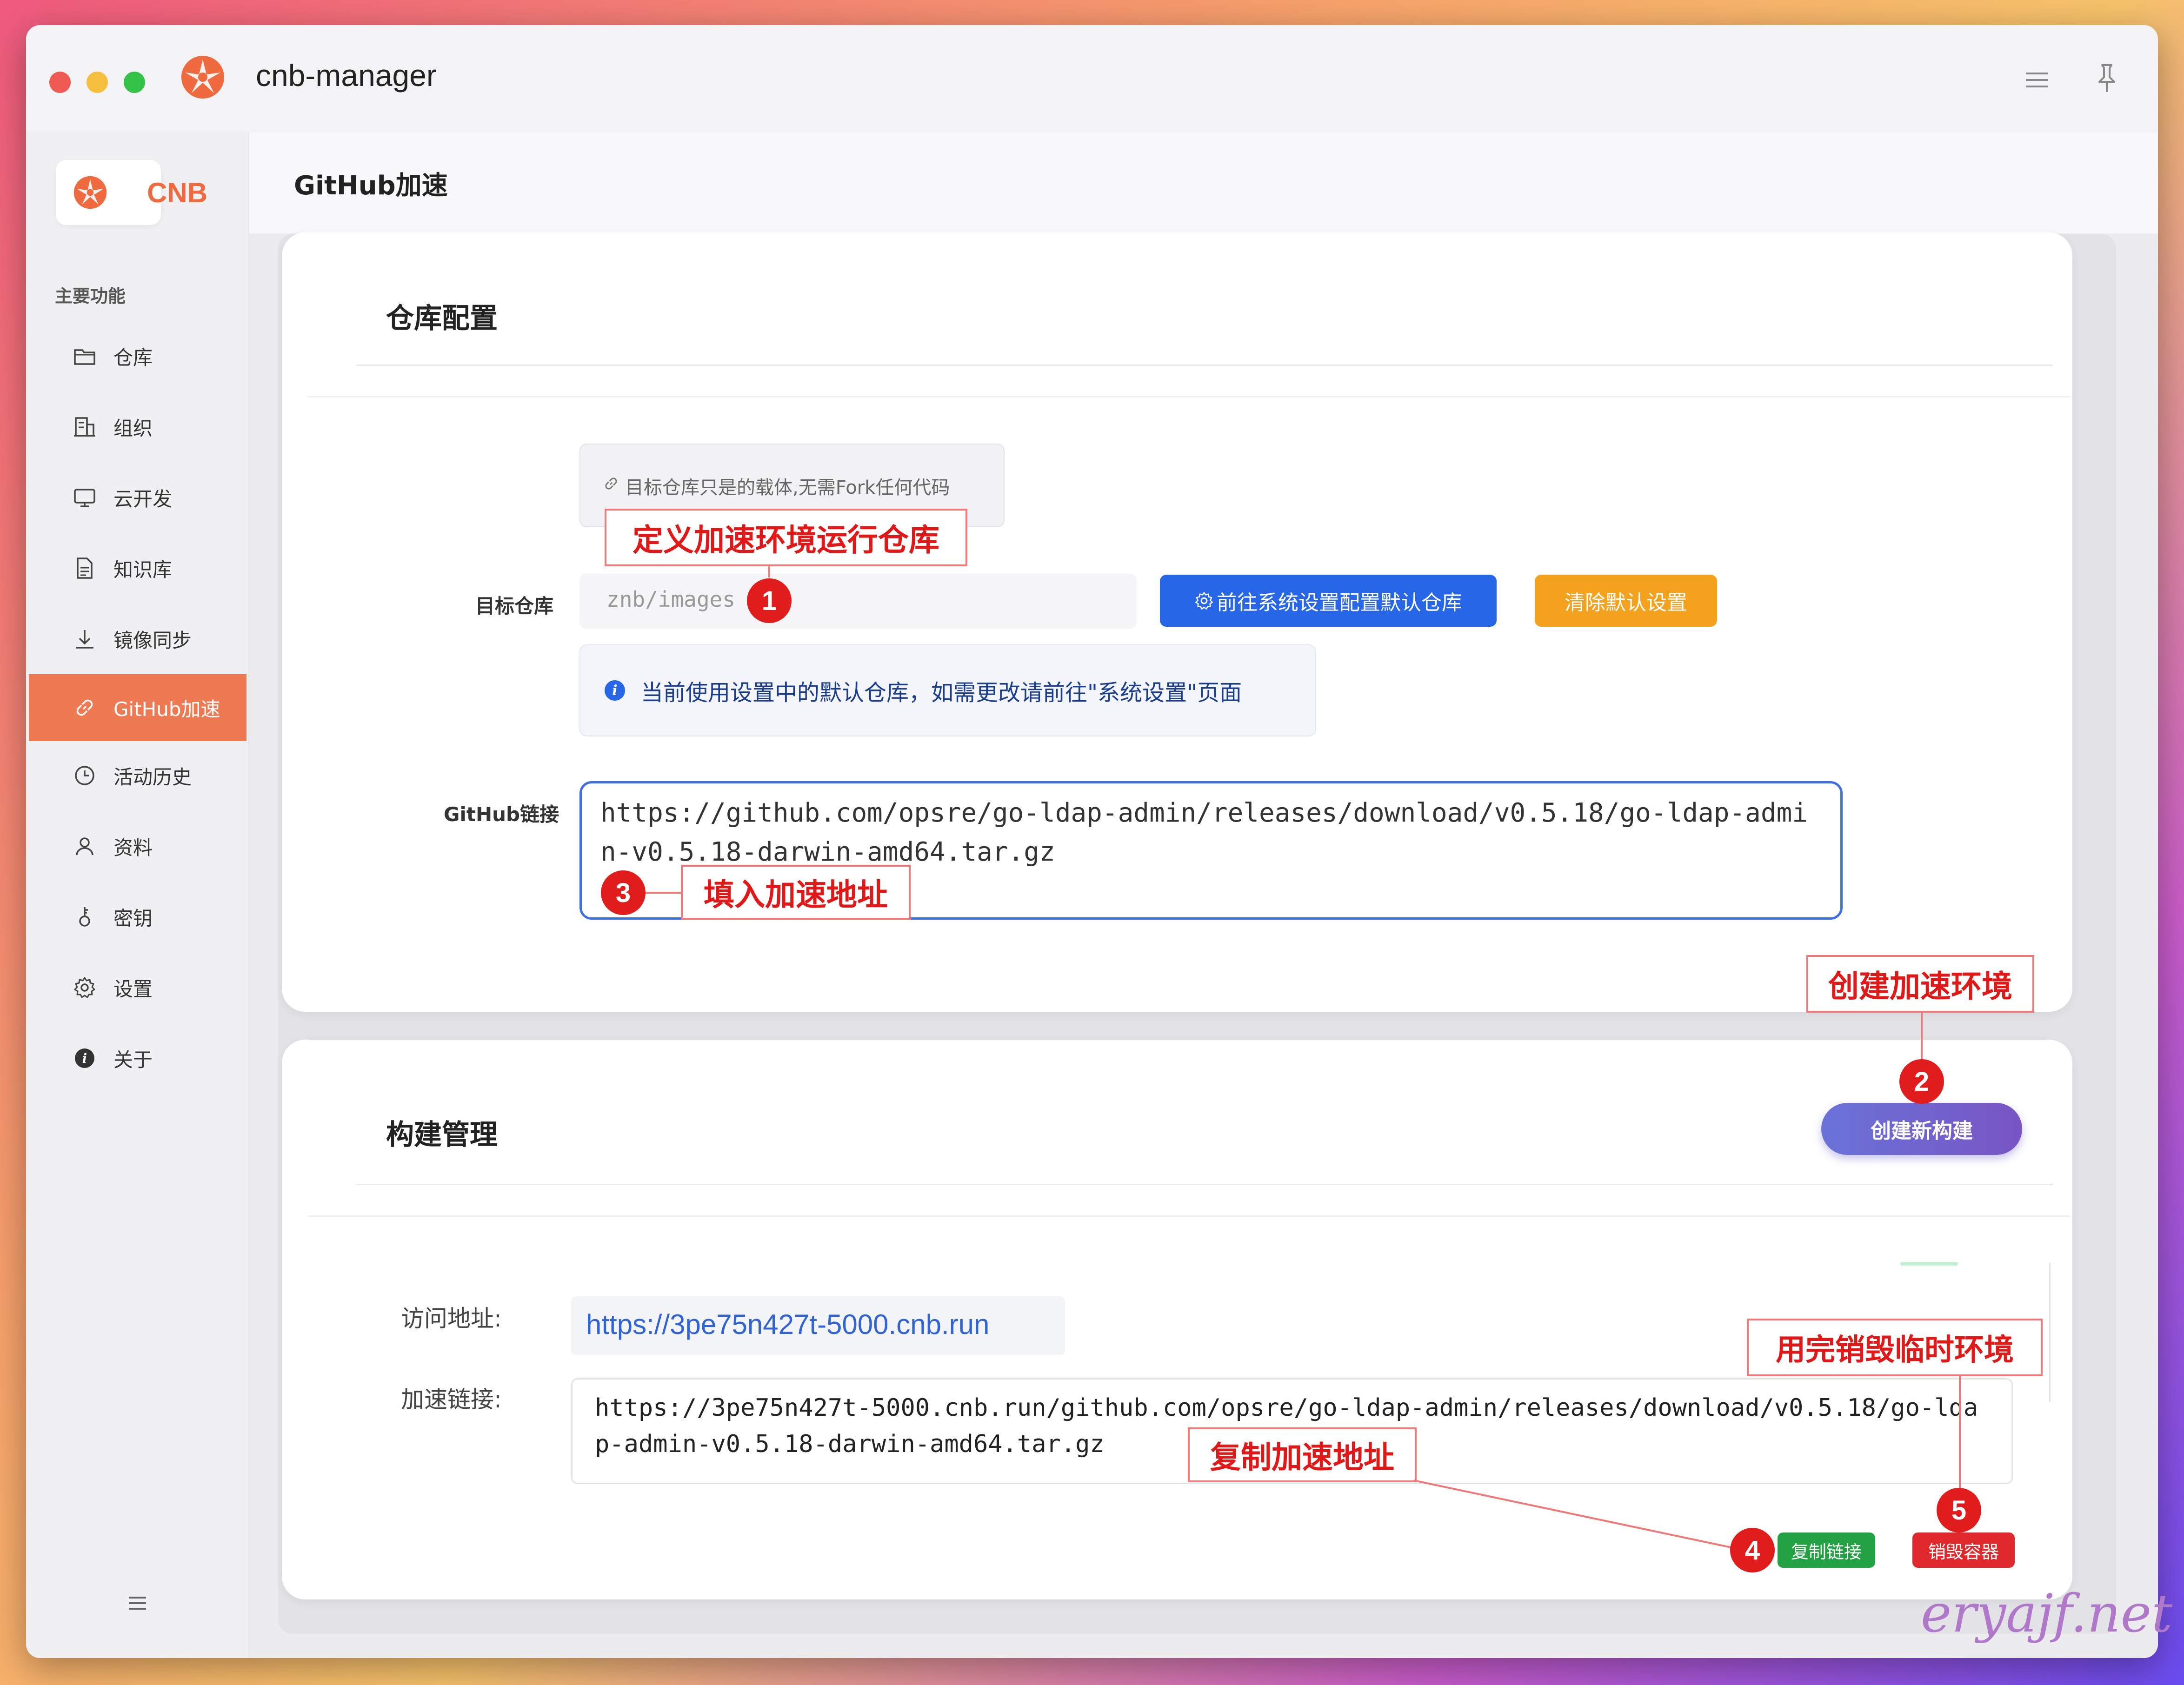  I want to click on sidebar-item-knowledge: 知识库, so click(137, 568).